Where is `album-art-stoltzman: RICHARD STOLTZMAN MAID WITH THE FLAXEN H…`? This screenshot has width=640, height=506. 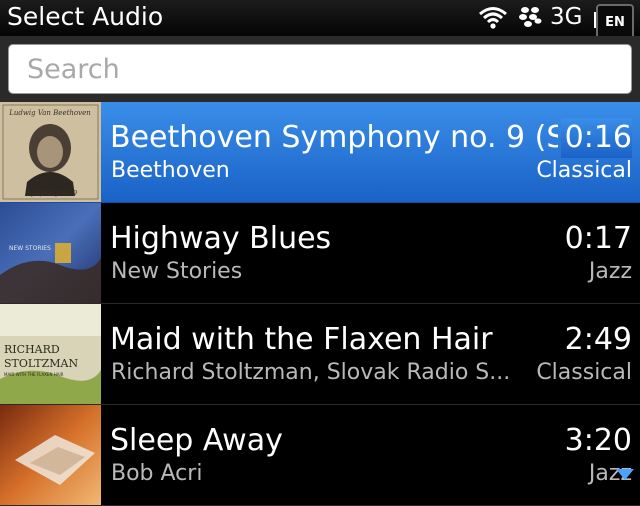 album-art-stoltzman: RICHARD STOLTZMAN MAID WITH THE FLAXEN H… is located at coordinates (50, 354).